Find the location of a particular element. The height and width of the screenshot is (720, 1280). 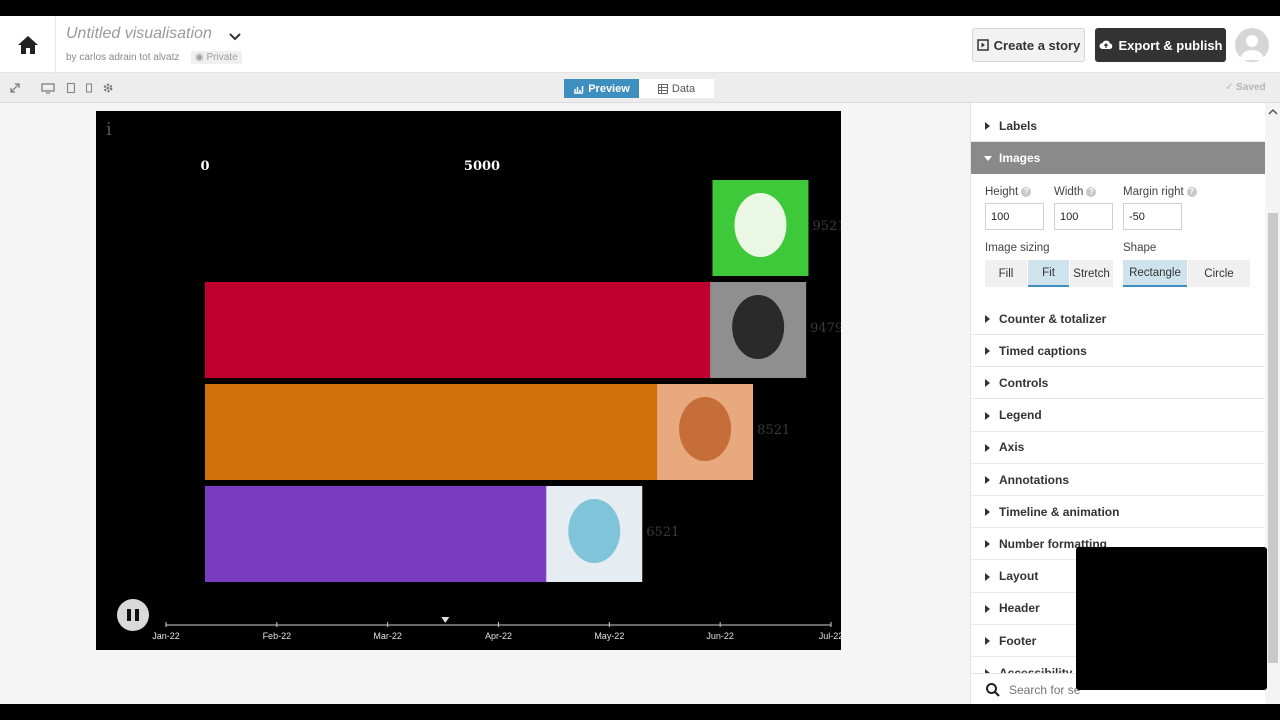

scrollbar-thumb is located at coordinates (1273, 438).